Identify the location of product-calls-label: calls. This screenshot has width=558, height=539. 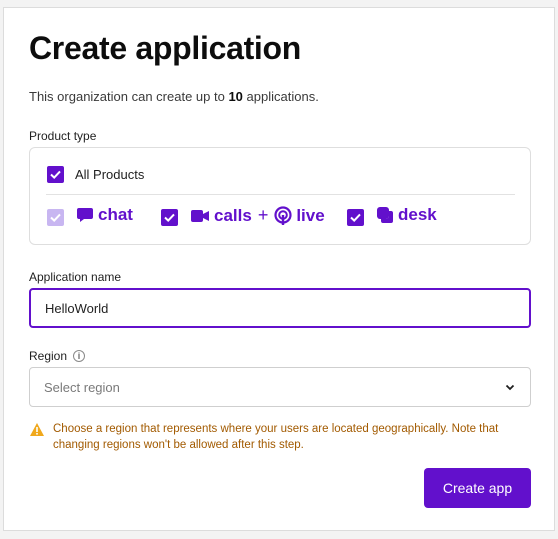
(233, 215).